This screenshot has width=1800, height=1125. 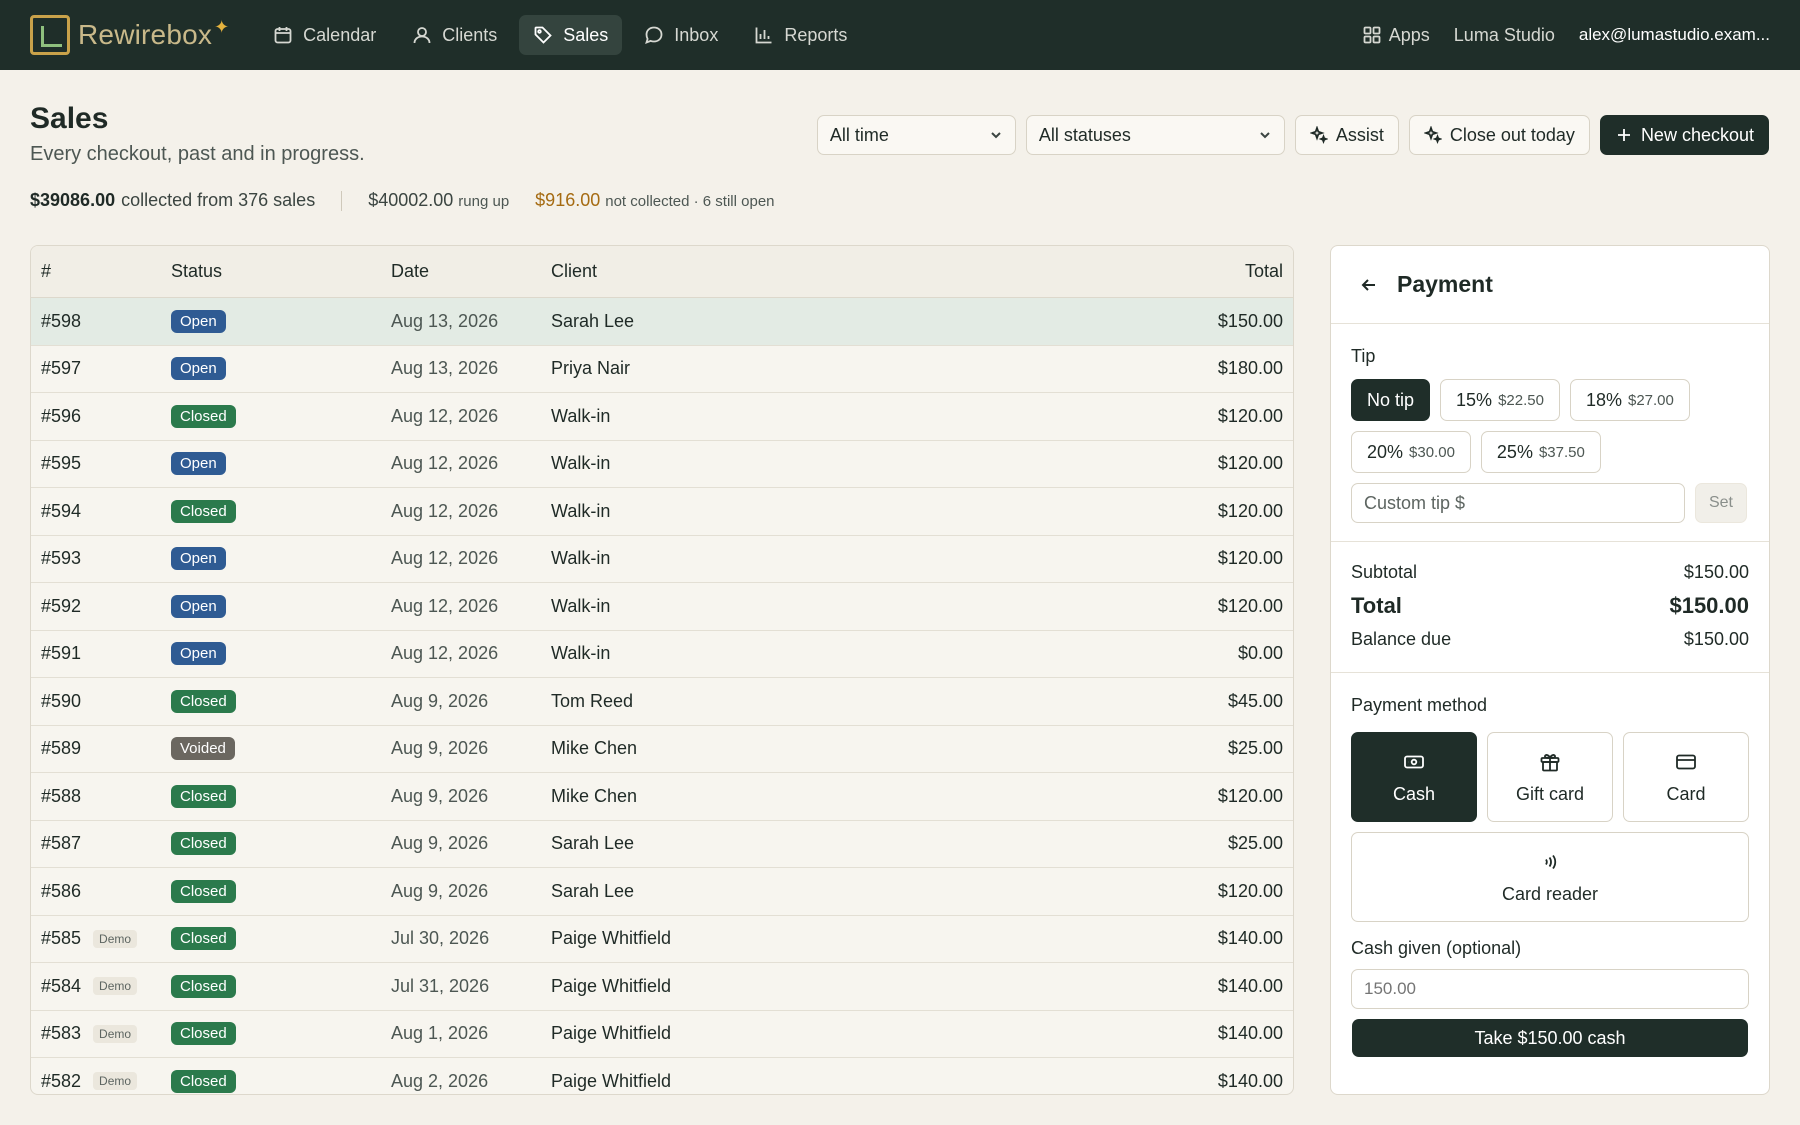 I want to click on custom-tip-input, so click(x=1518, y=503).